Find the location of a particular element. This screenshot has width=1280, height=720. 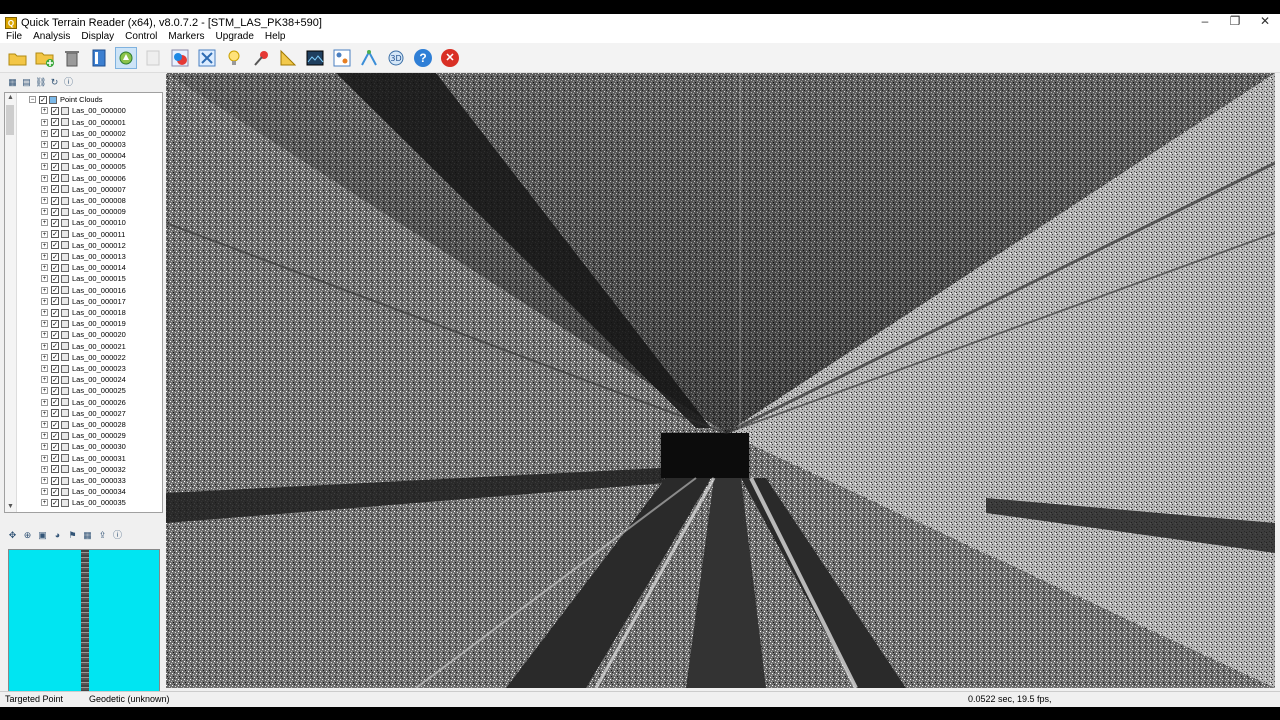

map-help-icon: ⓘ is located at coordinates (117, 535).